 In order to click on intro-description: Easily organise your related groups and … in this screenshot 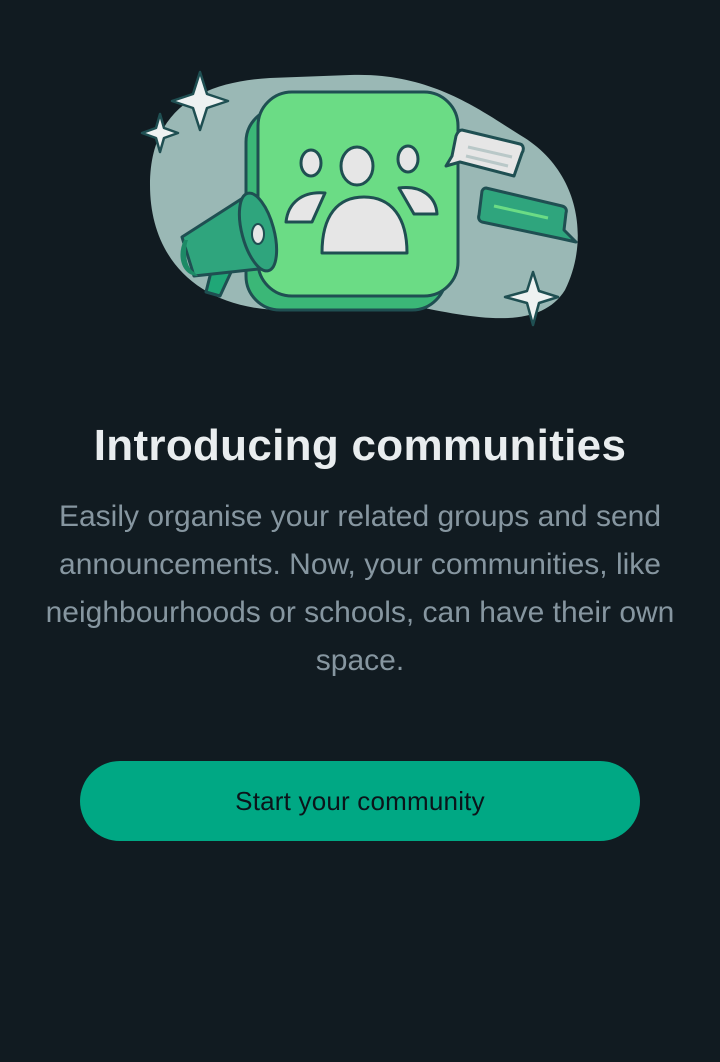, I will do `click(360, 588)`.